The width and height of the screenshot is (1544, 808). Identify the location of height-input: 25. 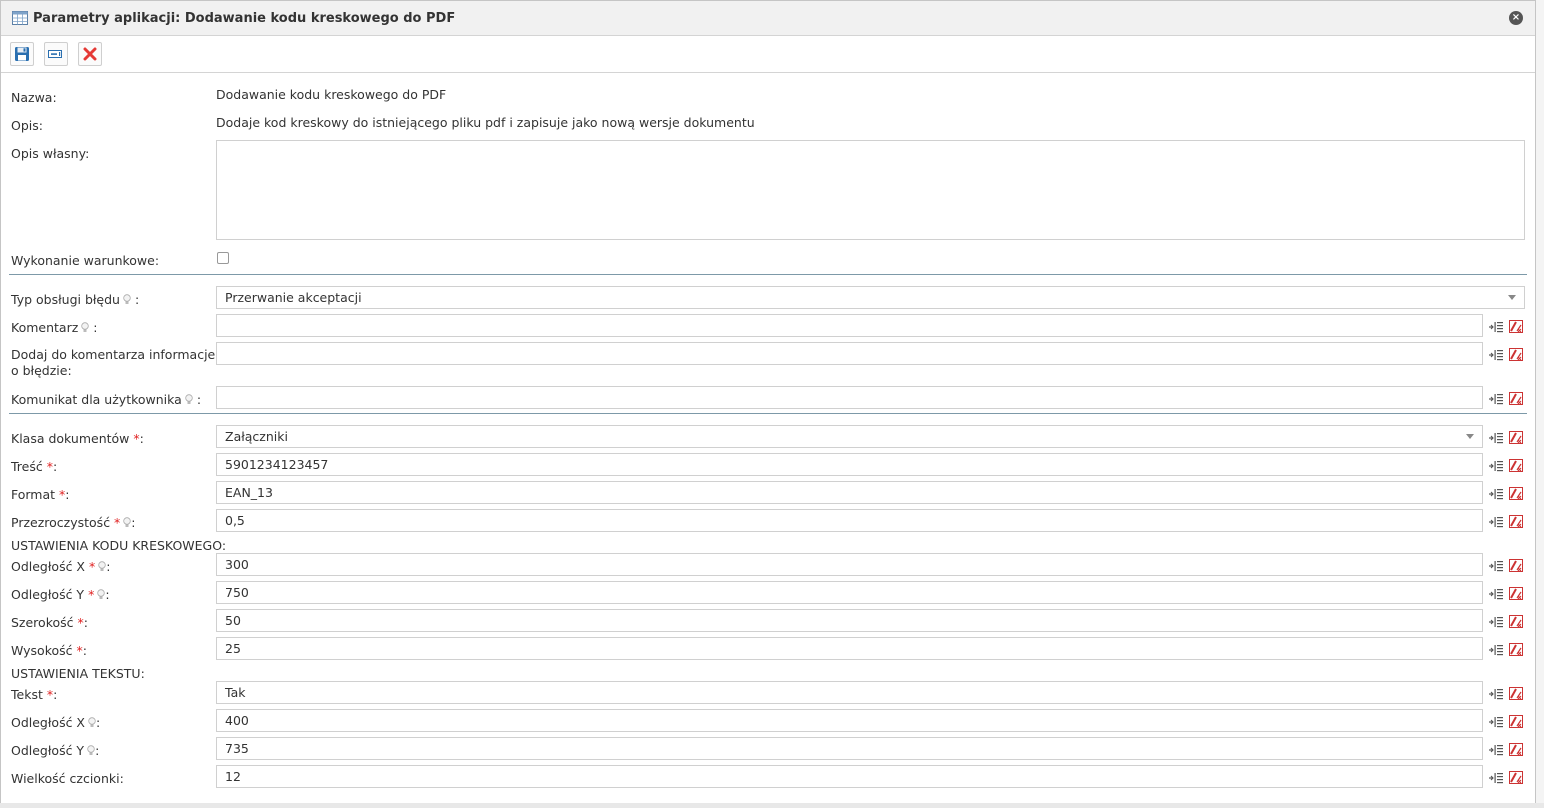
(849, 648).